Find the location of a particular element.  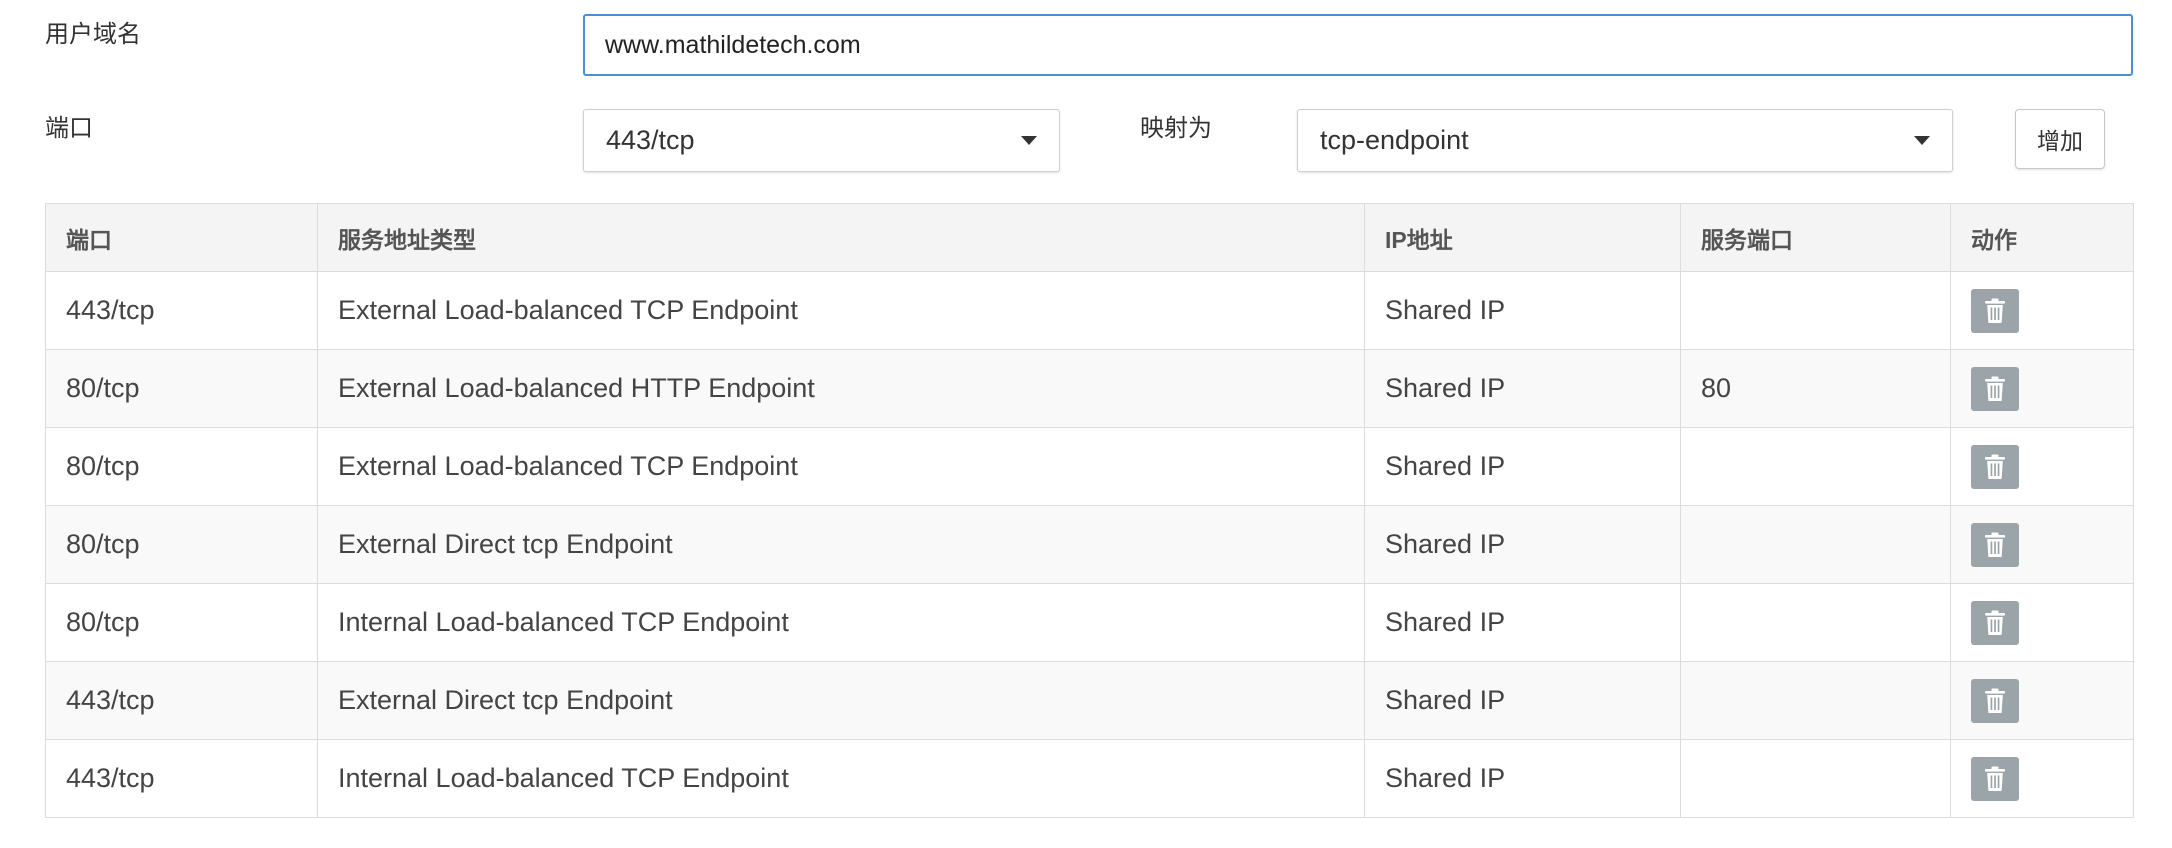

map-label: 映射为 is located at coordinates (1176, 128).